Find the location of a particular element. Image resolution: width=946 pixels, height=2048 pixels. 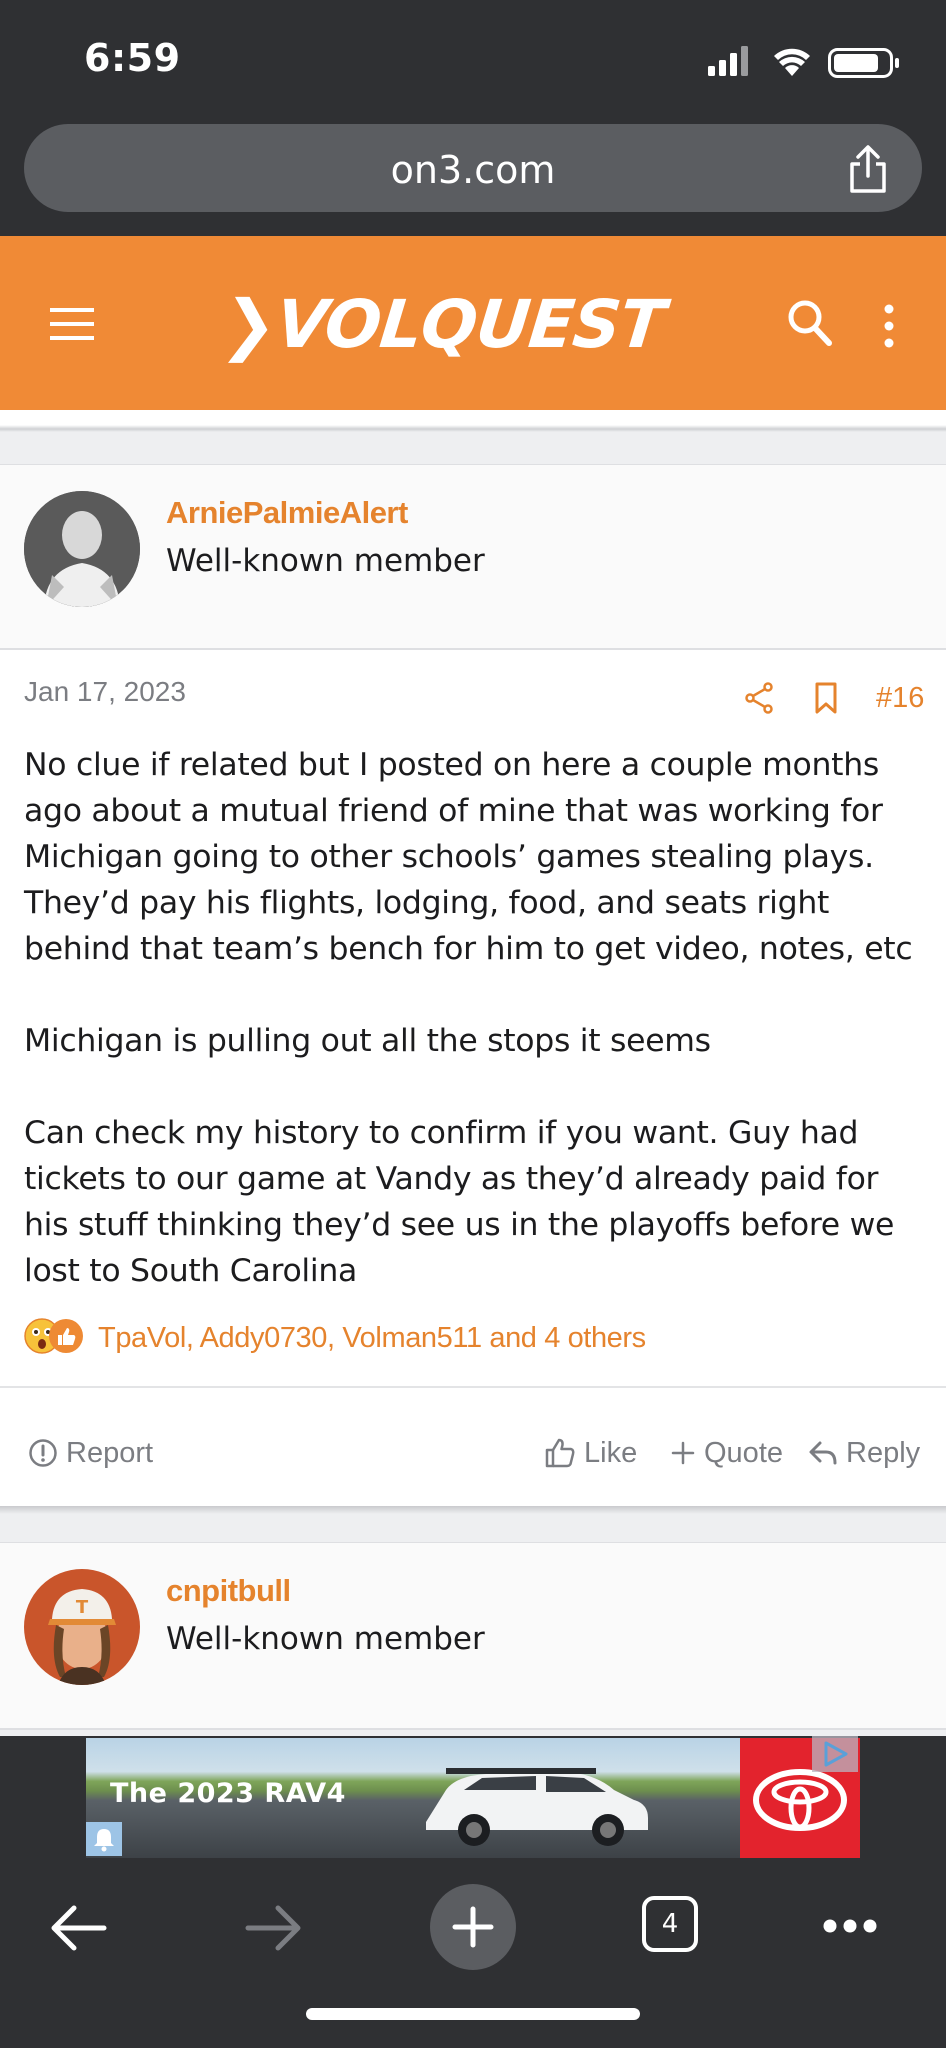

ad-strip: The 2023 RAV4 is located at coordinates (473, 1798).